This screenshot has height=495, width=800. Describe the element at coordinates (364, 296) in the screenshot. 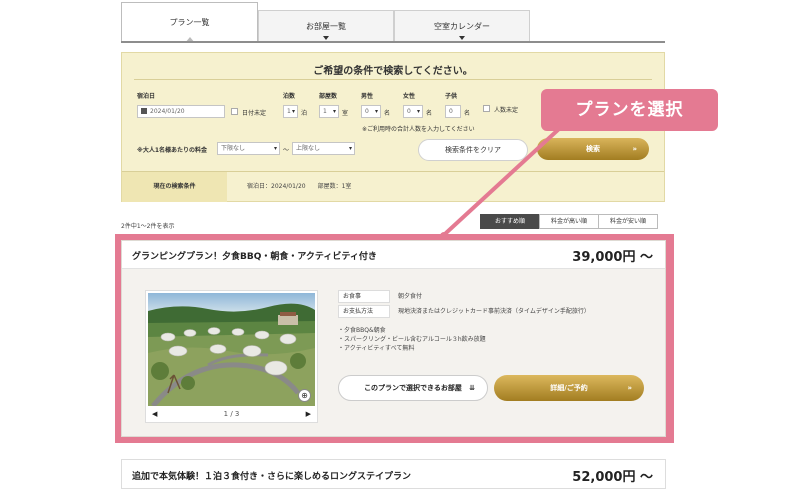

I see `meal-key: お食事` at that location.